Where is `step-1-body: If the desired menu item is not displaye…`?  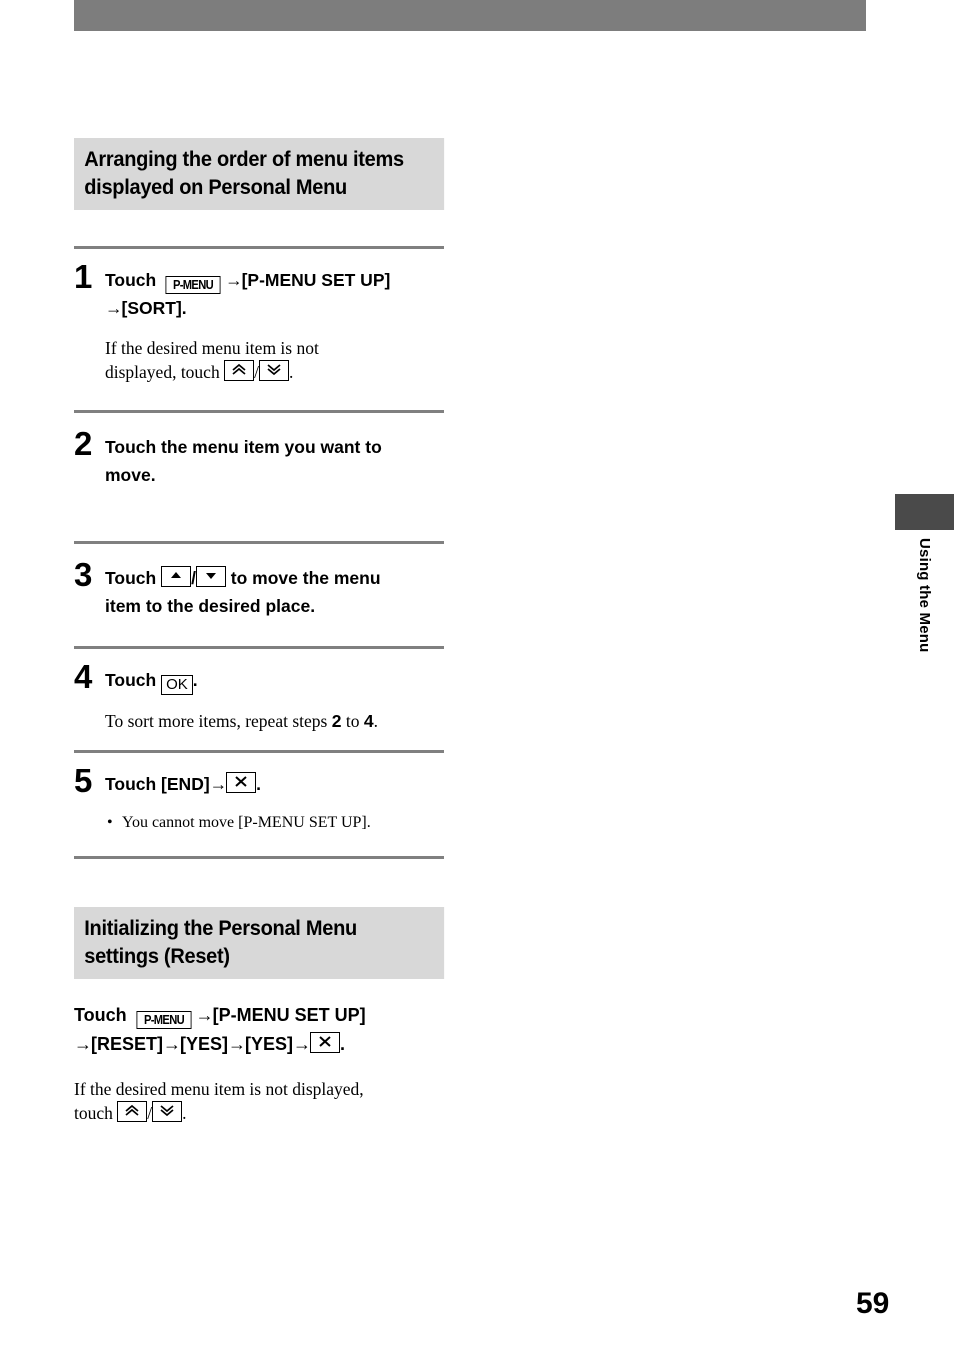 step-1-body: If the desired menu item is not displaye… is located at coordinates (274, 360).